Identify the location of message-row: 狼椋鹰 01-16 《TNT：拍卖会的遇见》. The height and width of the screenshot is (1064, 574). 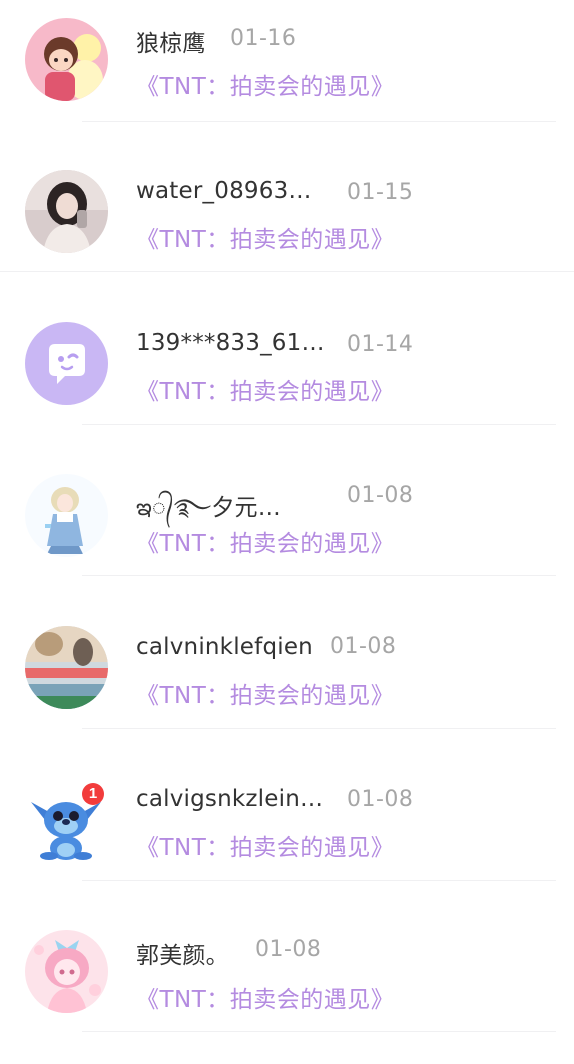
(287, 76).